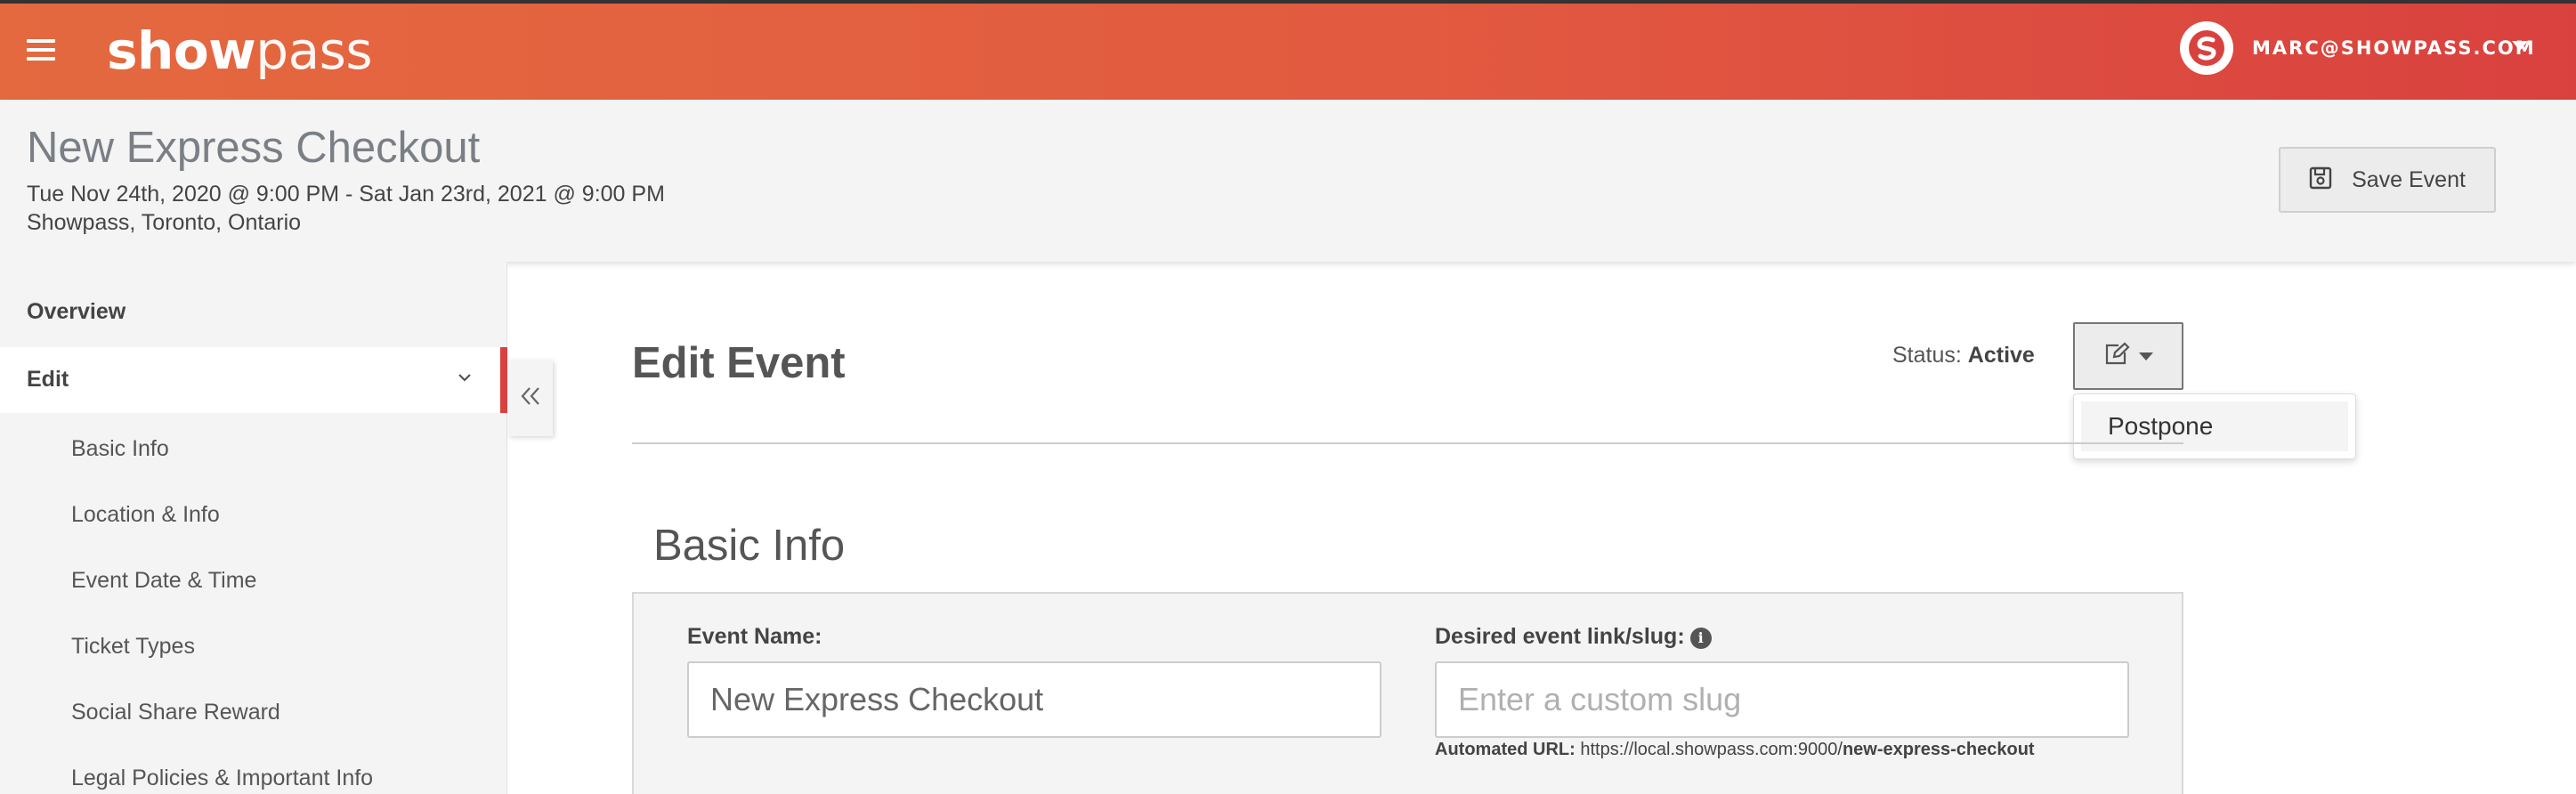 The width and height of the screenshot is (2576, 794). Describe the element at coordinates (1964, 356) in the screenshot. I see `event-status: Status: Active` at that location.